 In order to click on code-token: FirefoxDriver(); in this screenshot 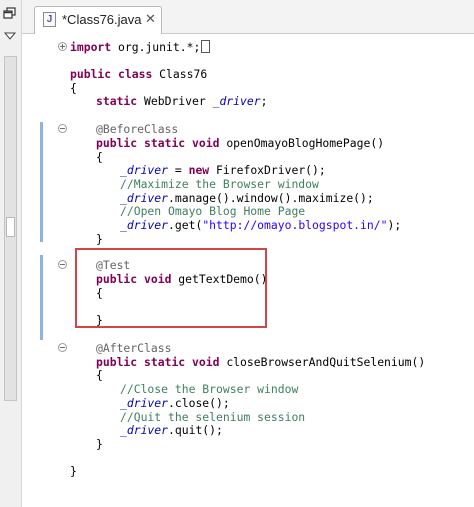, I will do `click(267, 170)`.